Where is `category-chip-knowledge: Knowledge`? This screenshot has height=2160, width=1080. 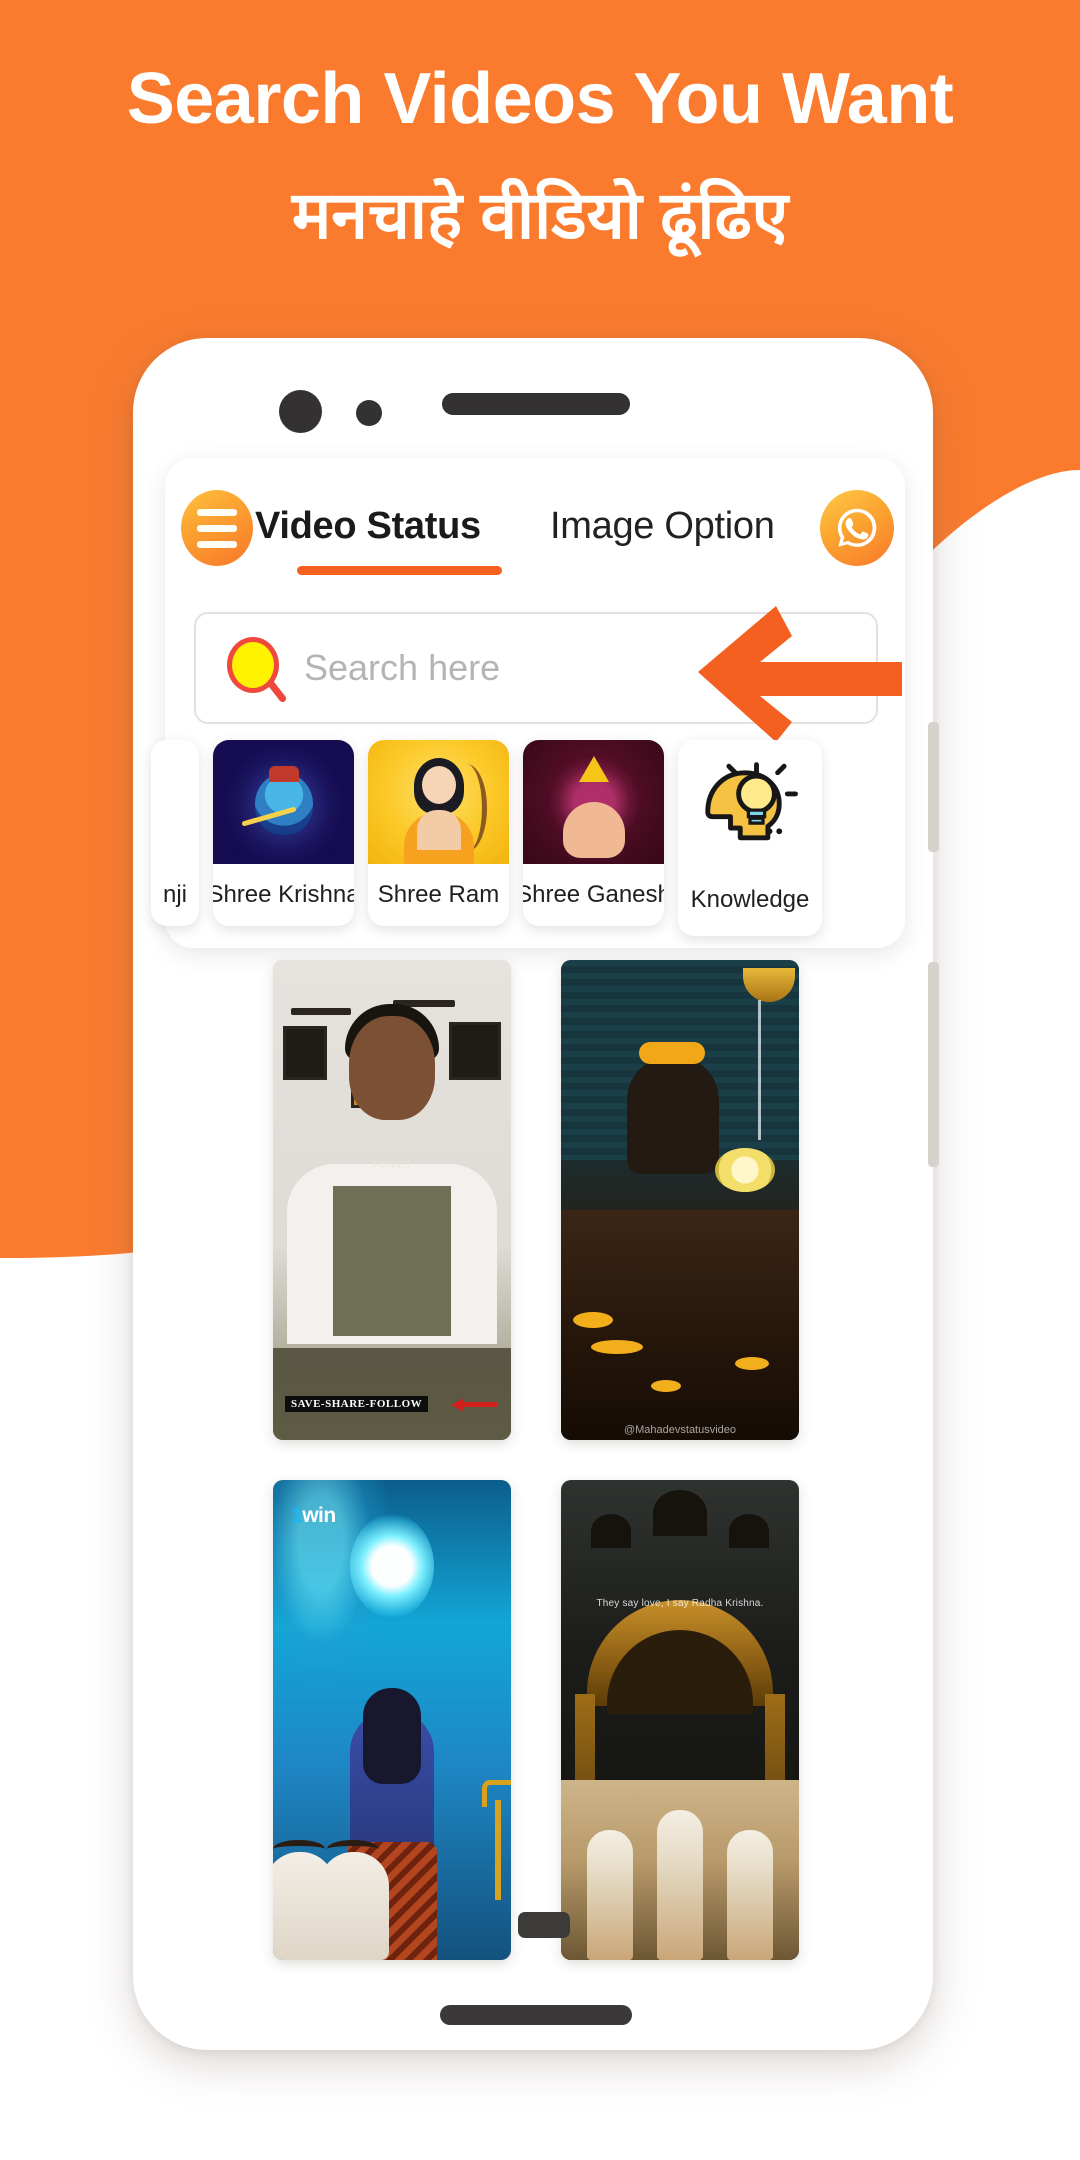
category-chip-knowledge: Knowledge is located at coordinates (750, 838).